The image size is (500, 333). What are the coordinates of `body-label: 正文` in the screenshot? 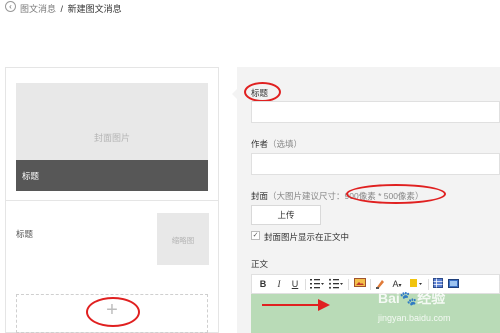 It's located at (260, 264).